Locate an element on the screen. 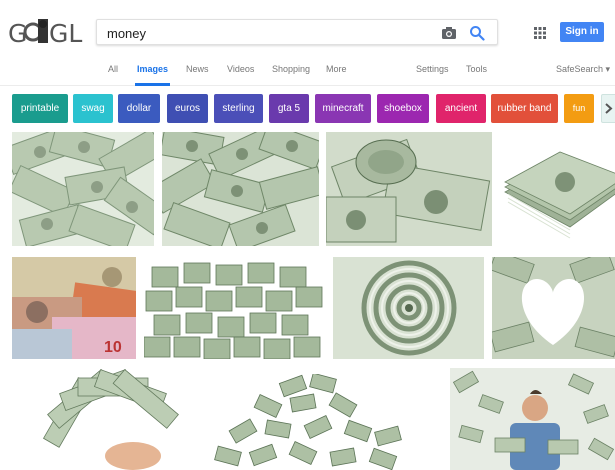 This screenshot has height=470, width=615. tab-videos: Videos is located at coordinates (240, 75).